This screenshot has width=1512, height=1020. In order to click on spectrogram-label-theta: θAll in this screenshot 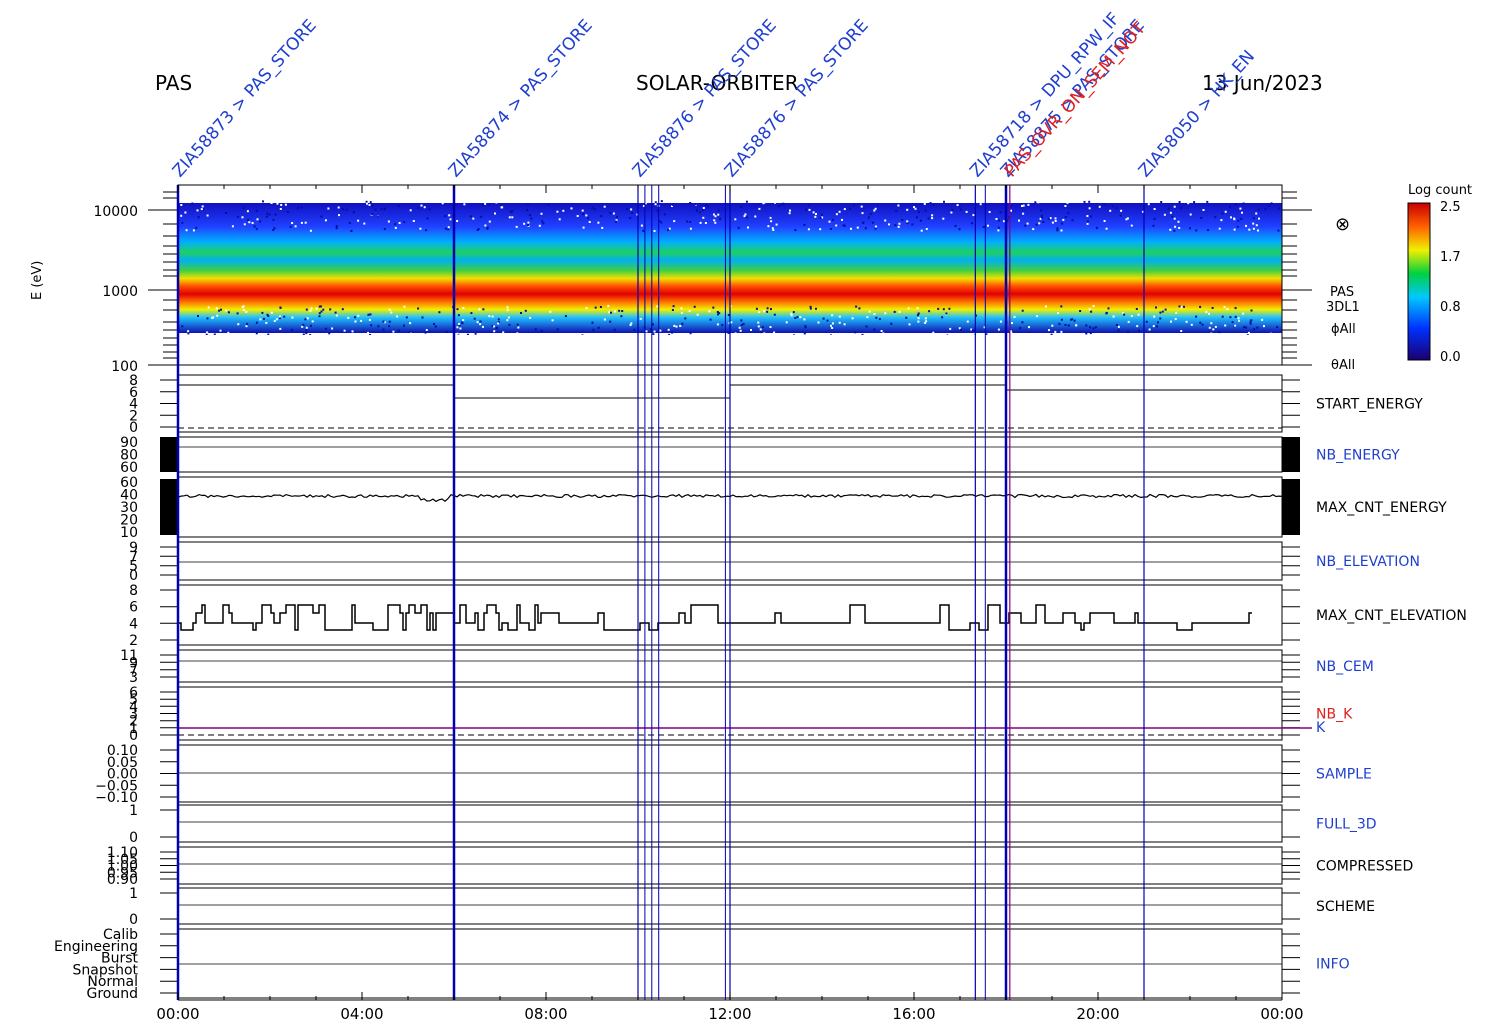, I will do `click(1343, 365)`.